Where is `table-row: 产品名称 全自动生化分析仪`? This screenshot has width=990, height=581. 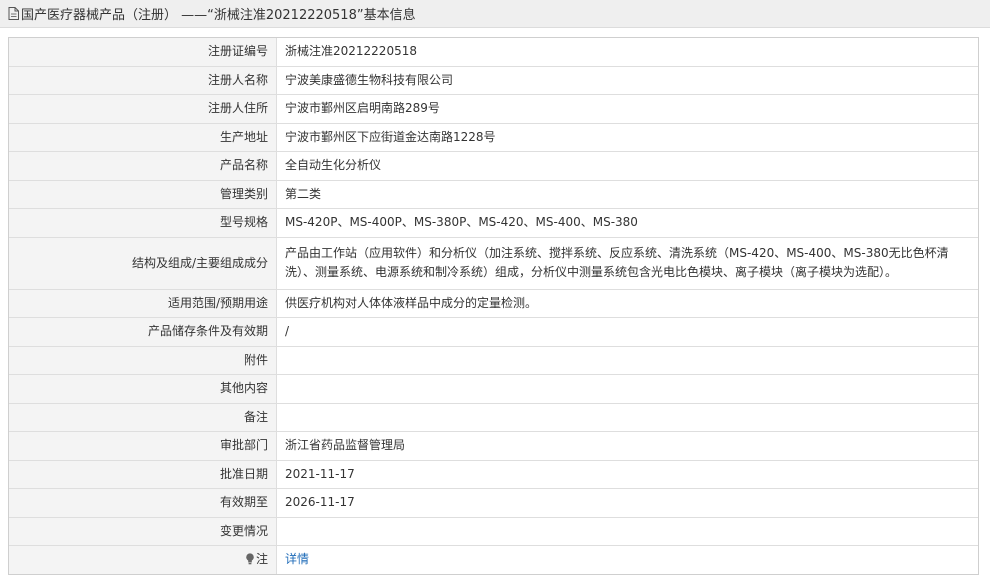 table-row: 产品名称 全自动生化分析仪 is located at coordinates (493, 166).